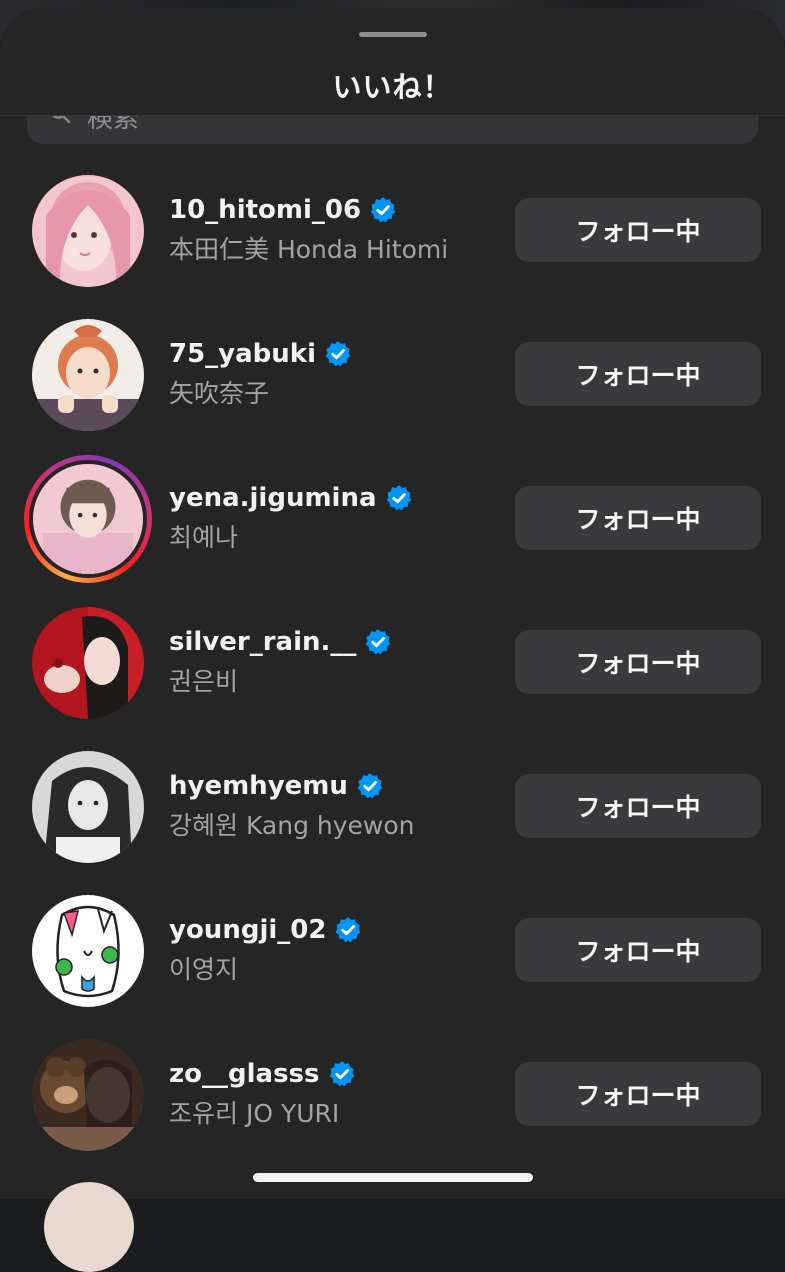 The height and width of the screenshot is (1272, 785). Describe the element at coordinates (204, 537) in the screenshot. I see `full-name: 최예나` at that location.